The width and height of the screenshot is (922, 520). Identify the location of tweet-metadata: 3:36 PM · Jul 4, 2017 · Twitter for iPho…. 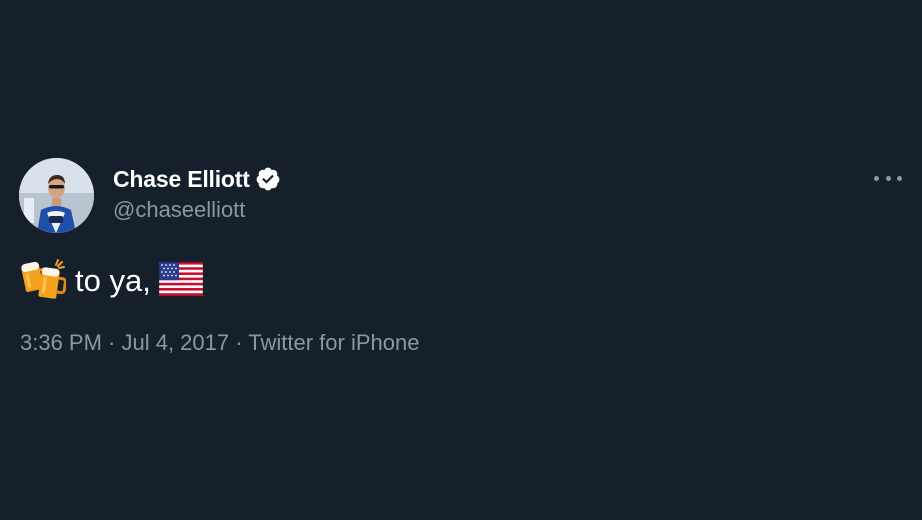
(219, 343).